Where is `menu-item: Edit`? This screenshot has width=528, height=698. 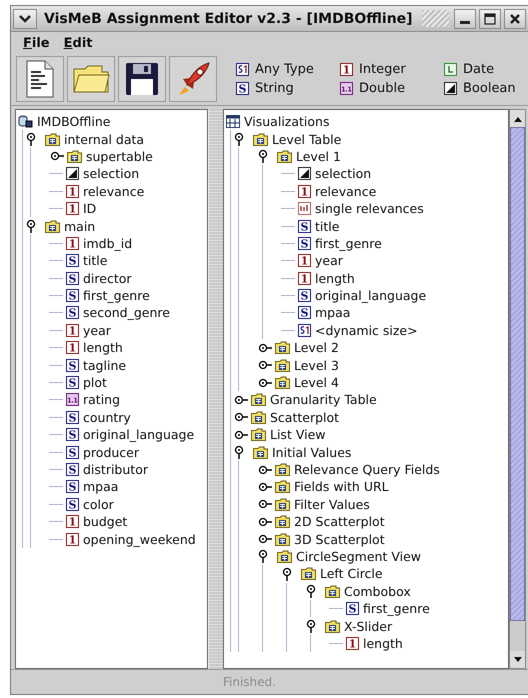
menu-item: Edit is located at coordinates (78, 43).